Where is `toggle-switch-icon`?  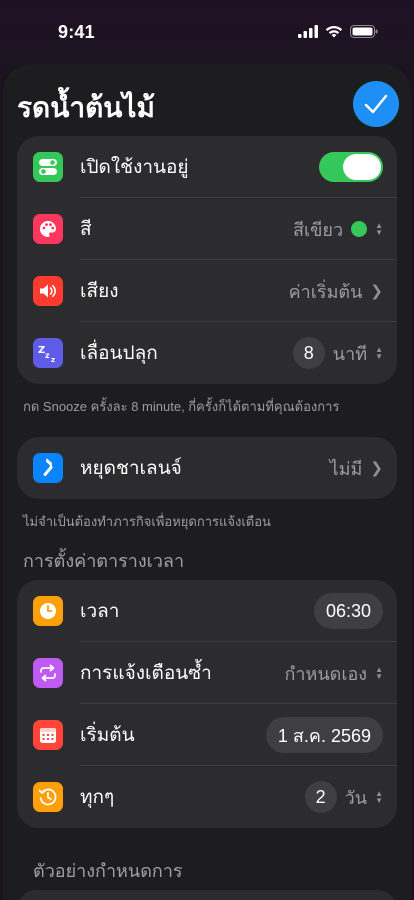 toggle-switch-icon is located at coordinates (48, 167).